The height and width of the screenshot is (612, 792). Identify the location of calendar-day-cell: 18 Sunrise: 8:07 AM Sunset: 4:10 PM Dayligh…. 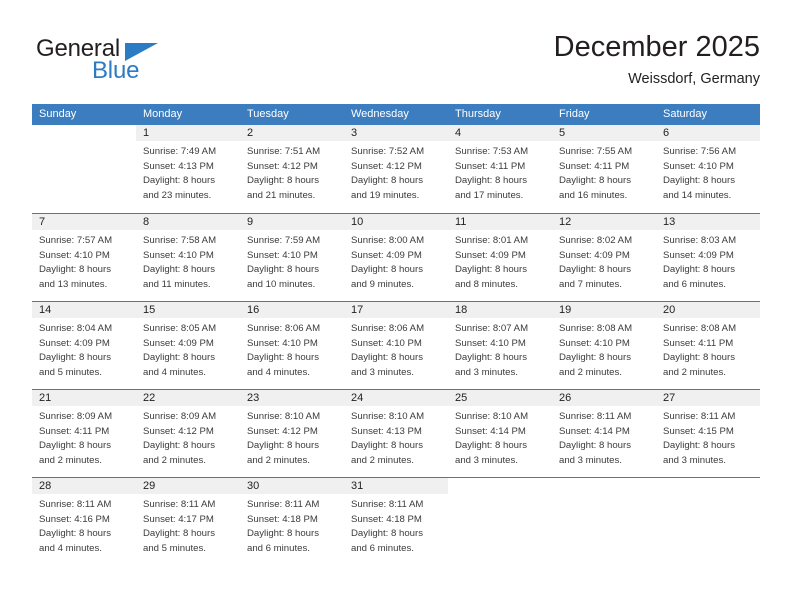
(500, 345).